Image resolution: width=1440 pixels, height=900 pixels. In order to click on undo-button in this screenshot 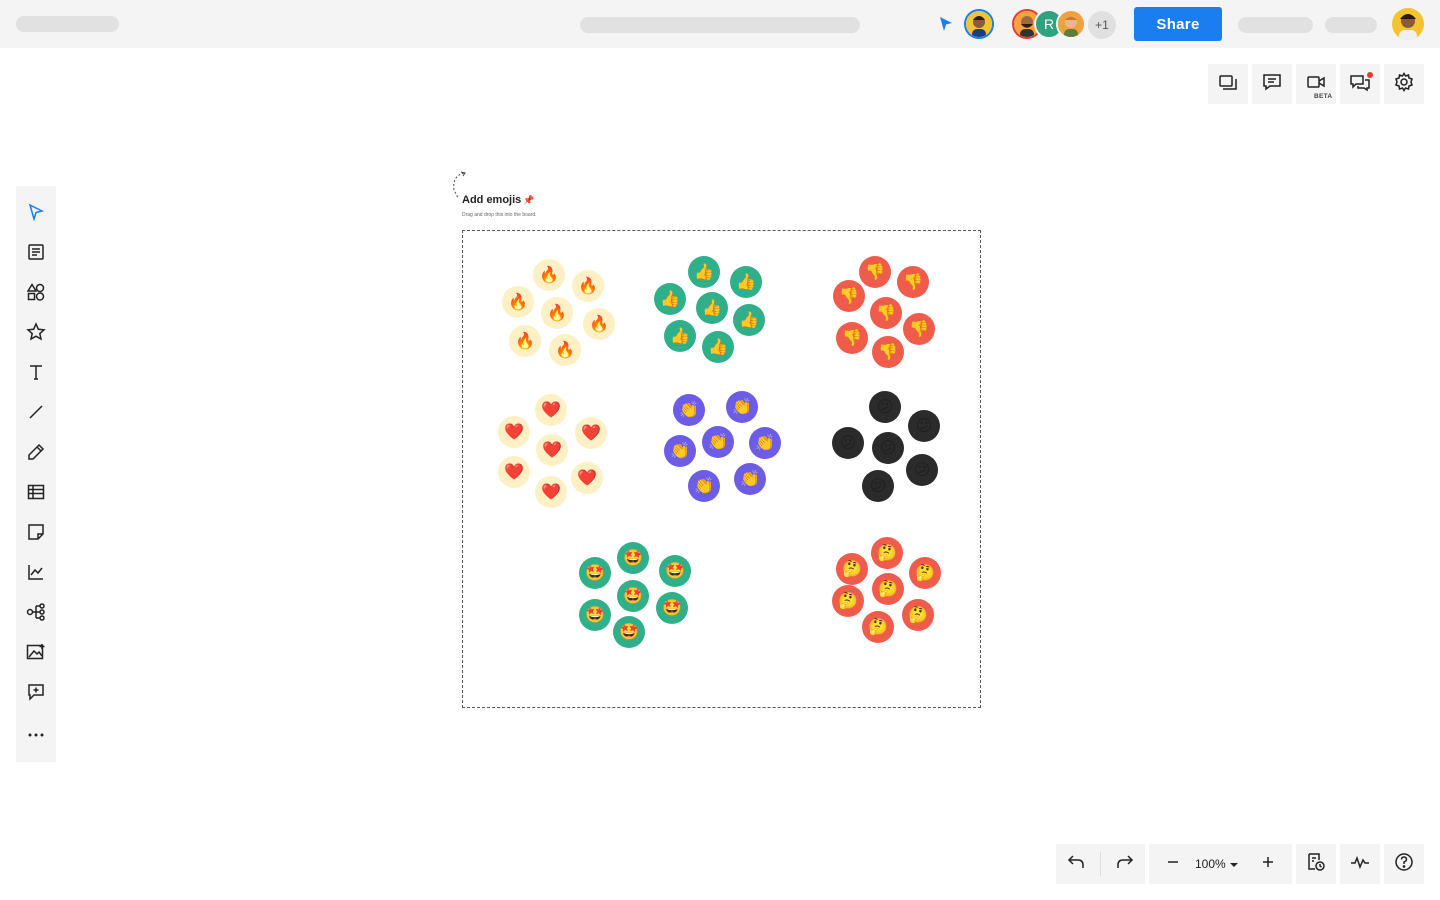, I will do `click(1076, 864)`.